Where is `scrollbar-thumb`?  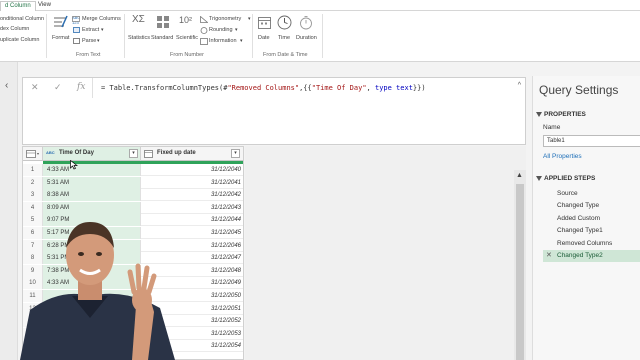
scrollbar-thumb is located at coordinates (520, 272).